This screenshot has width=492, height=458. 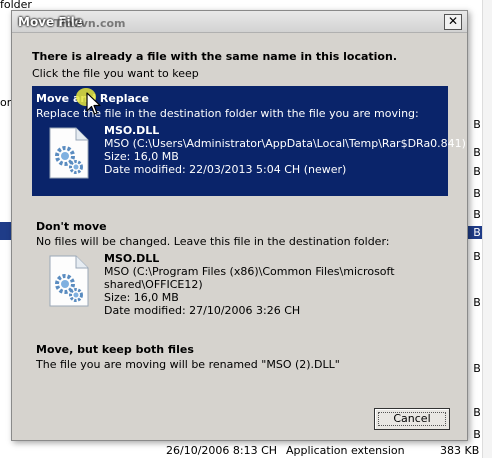 What do you see at coordinates (153, 284) in the screenshot?
I see `file-path-continued: shared\OFFICE12)` at bounding box center [153, 284].